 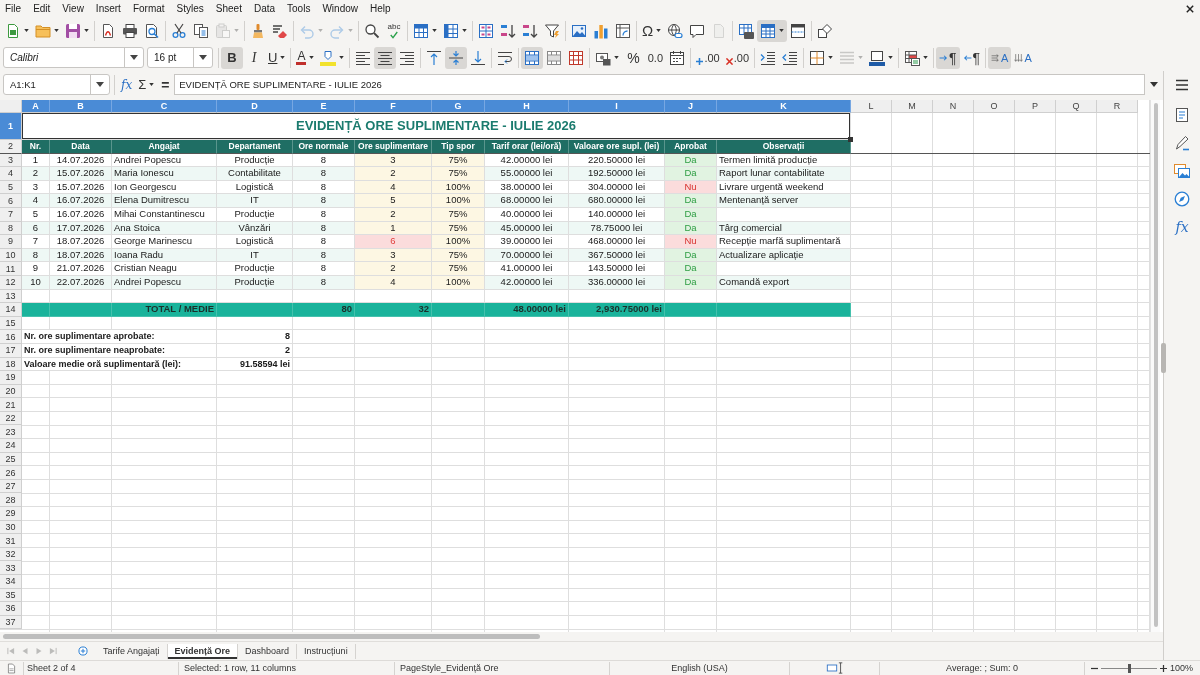 I want to click on underline-button: U, so click(x=277, y=57).